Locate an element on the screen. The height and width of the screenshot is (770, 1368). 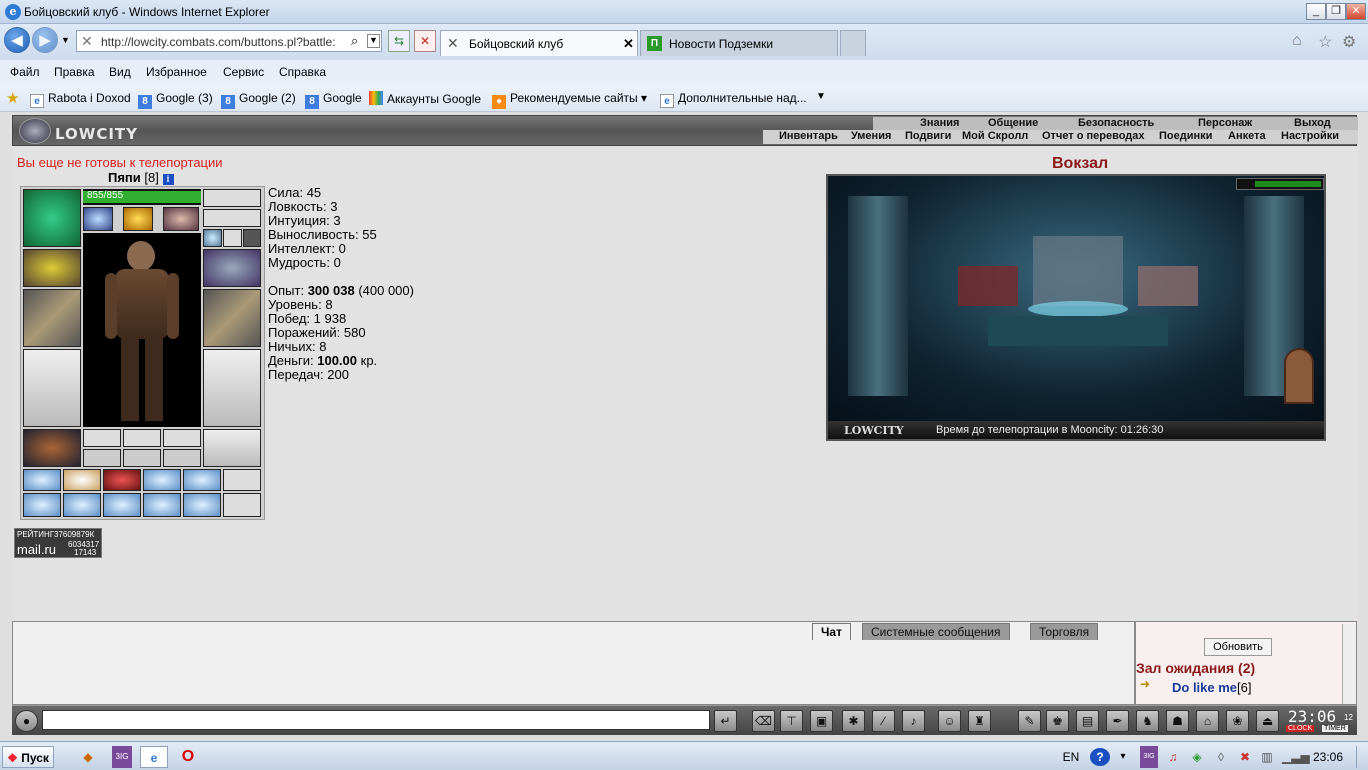
tray-icon: ▾ is located at coordinates (1123, 757).